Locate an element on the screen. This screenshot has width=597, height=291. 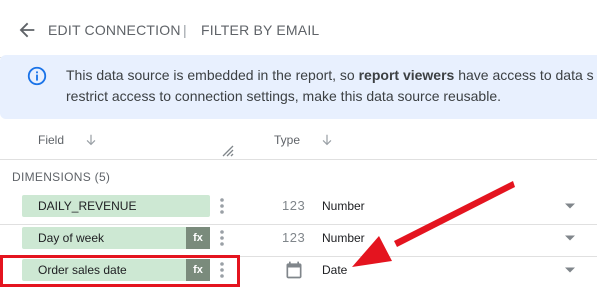
field-name: DAILY_REVENUE is located at coordinates (87, 206).